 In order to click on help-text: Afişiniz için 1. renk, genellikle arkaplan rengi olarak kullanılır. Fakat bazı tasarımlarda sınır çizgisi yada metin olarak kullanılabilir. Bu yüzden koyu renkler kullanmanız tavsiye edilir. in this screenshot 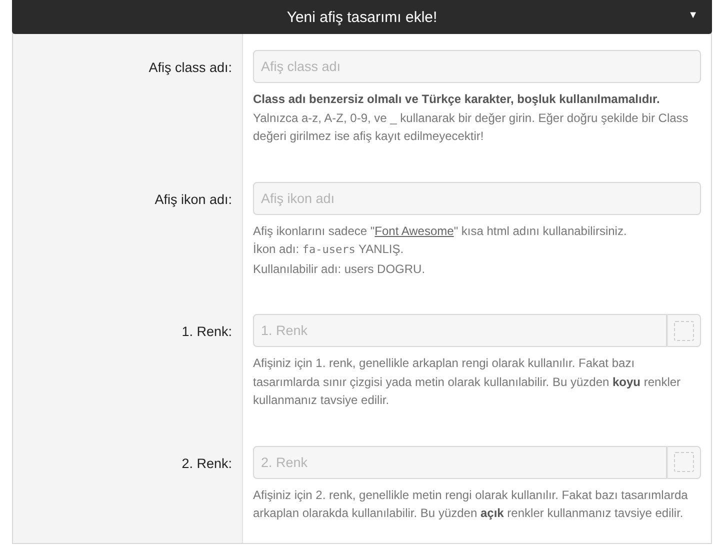, I will do `click(467, 382)`.